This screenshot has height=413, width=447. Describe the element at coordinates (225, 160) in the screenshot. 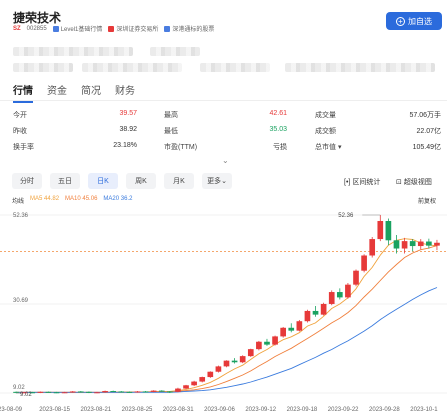

I see `expand-chevron-icon: ⌄` at that location.